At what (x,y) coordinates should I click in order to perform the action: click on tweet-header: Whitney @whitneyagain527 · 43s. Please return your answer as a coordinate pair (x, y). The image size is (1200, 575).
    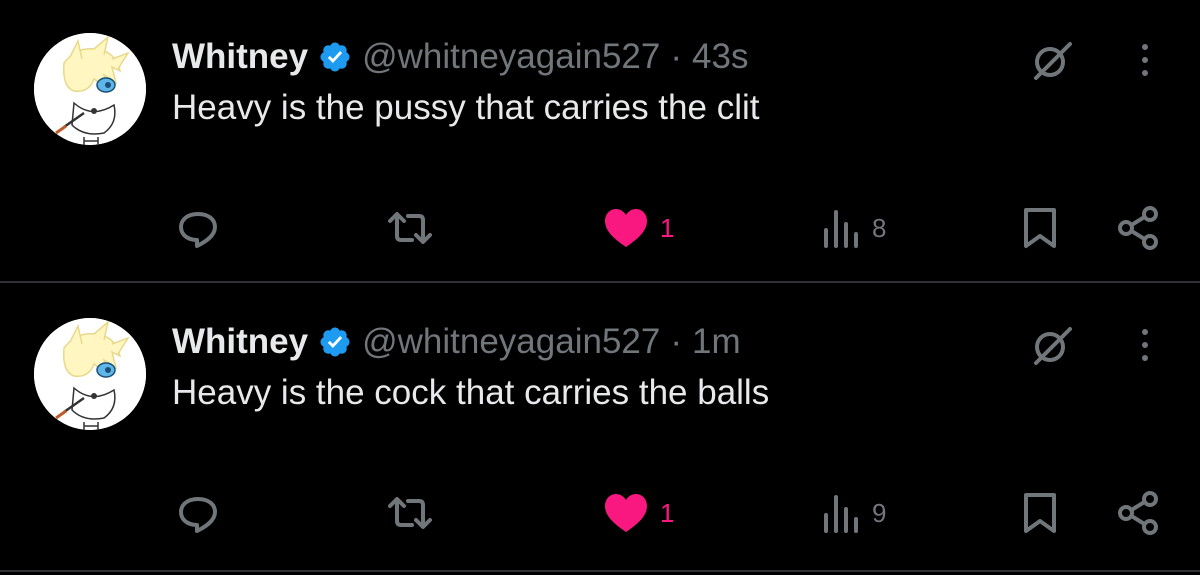
    Looking at the image, I should click on (460, 57).